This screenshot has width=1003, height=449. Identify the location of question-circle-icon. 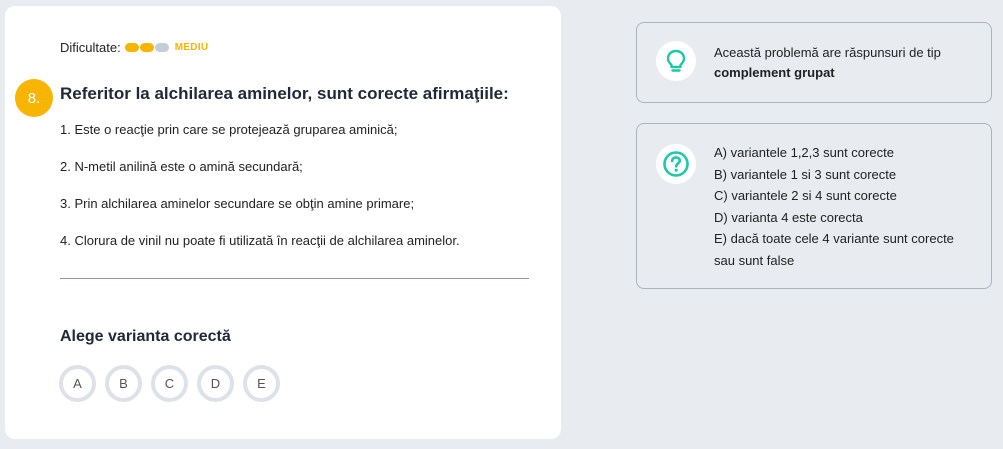
(676, 164).